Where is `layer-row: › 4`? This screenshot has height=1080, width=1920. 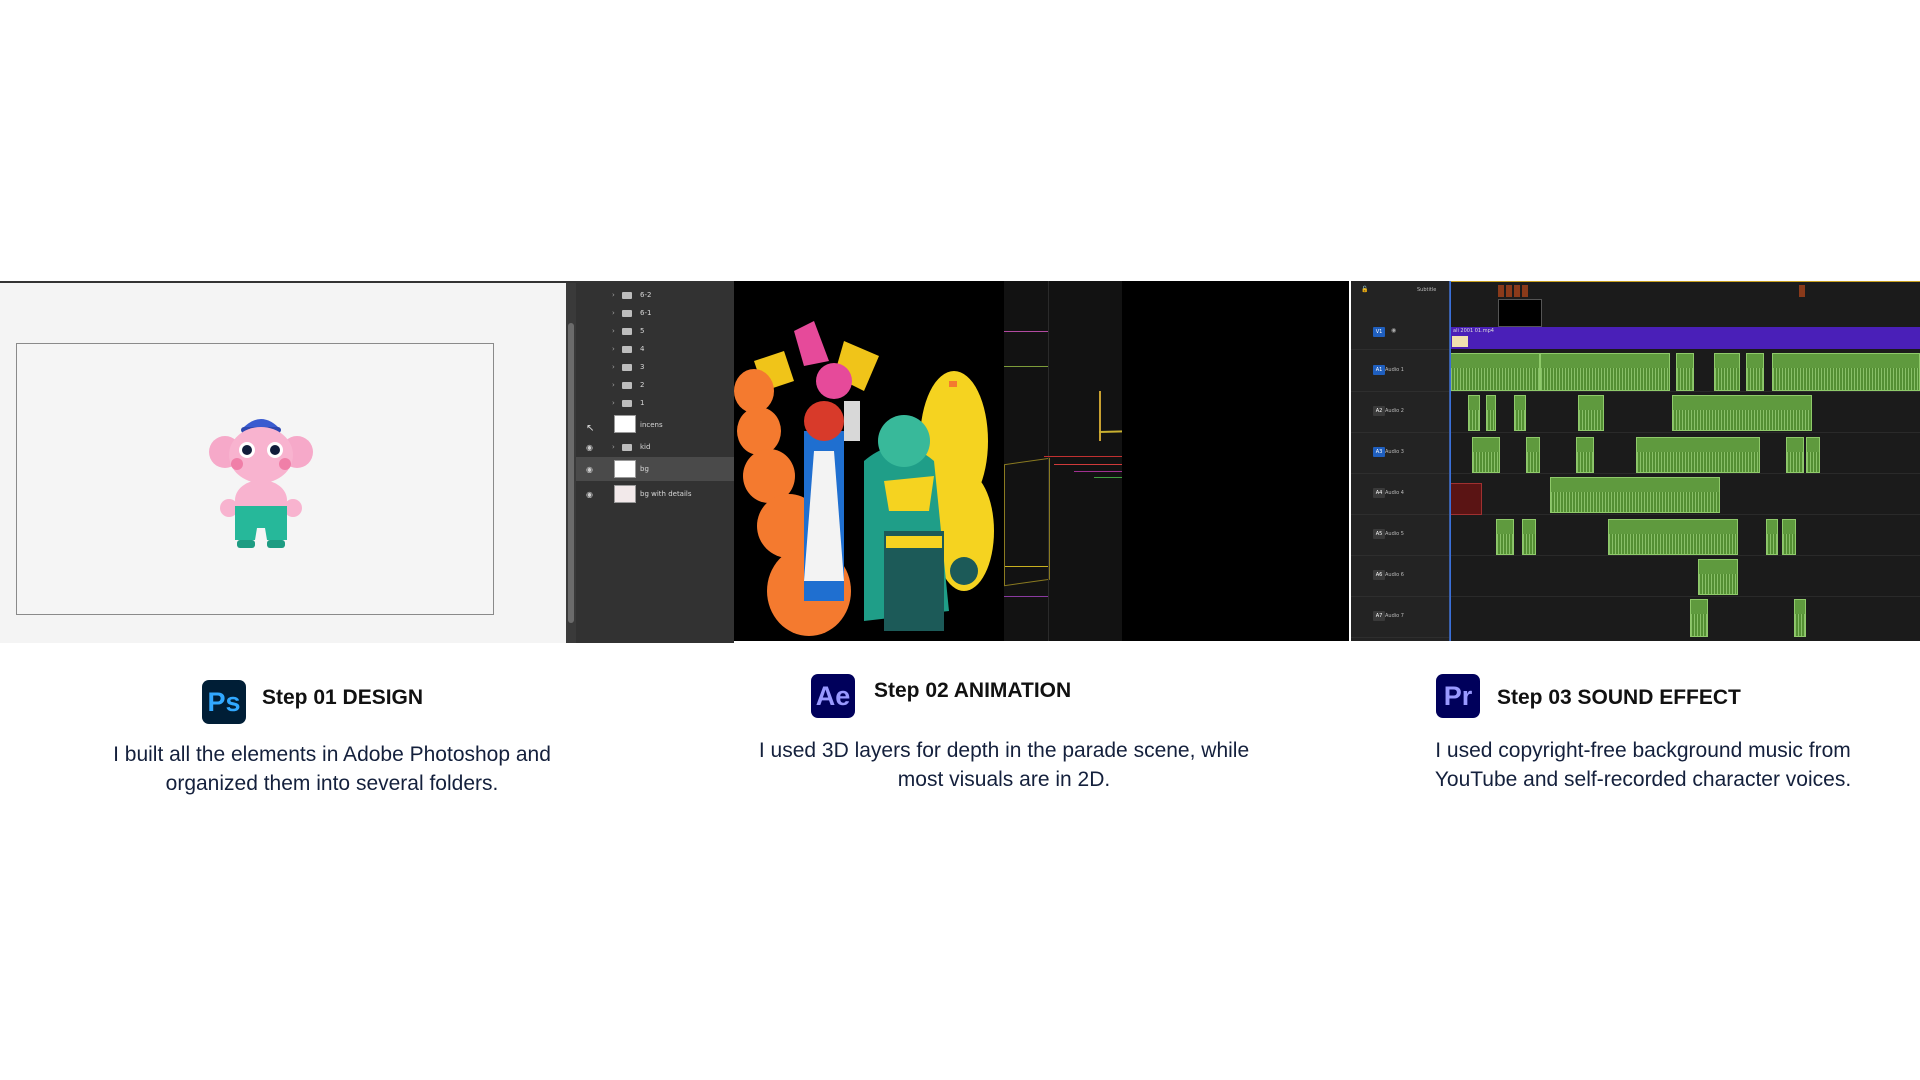 layer-row: › 4 is located at coordinates (655, 350).